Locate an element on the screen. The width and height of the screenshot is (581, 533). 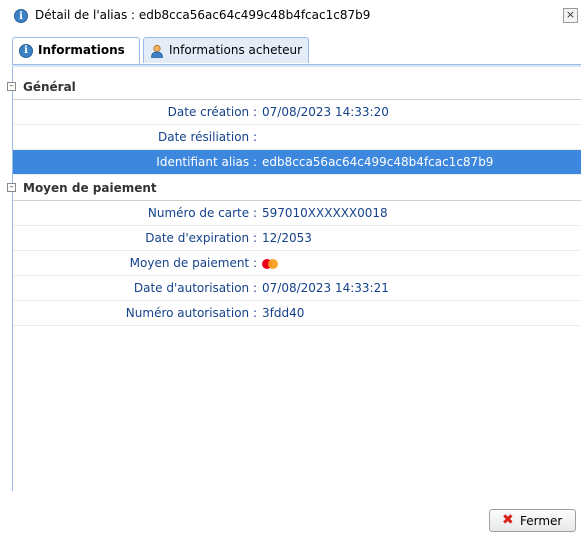
field-row-numero-carte: Numéro de carte : 597010XXXXXX0018 is located at coordinates (297, 213).